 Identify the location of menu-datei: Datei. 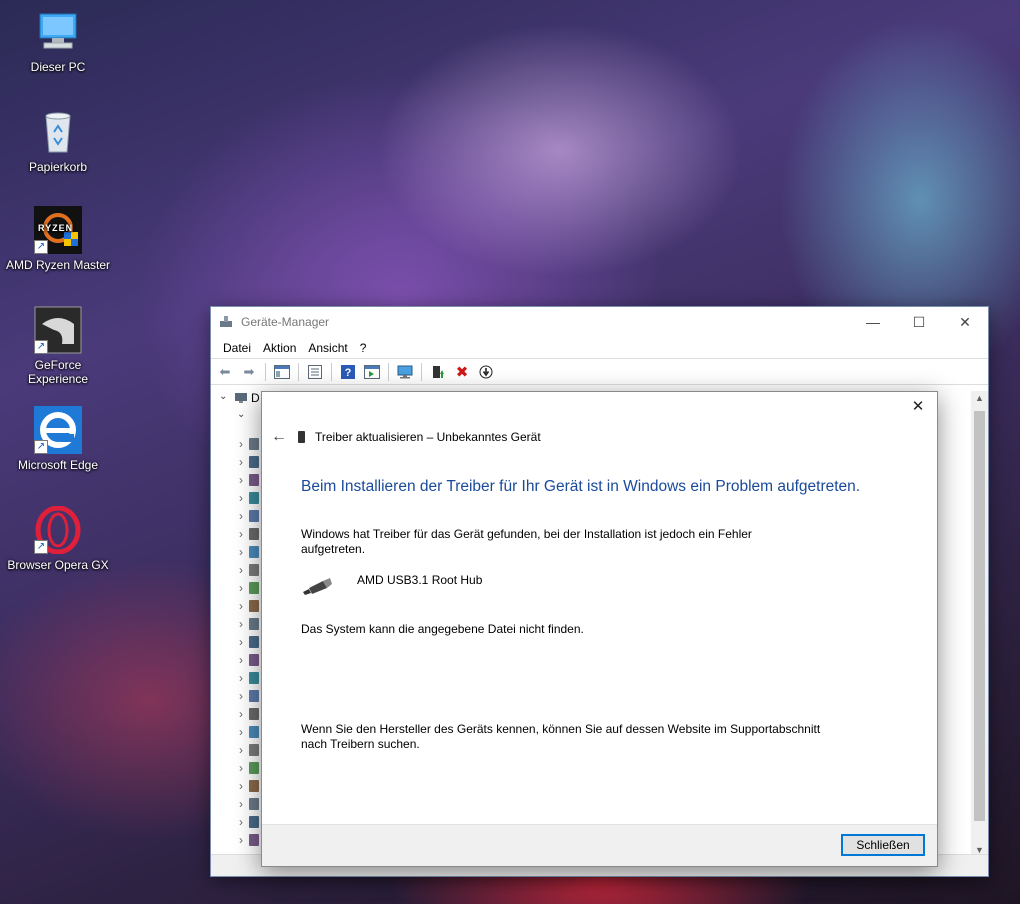
(237, 348).